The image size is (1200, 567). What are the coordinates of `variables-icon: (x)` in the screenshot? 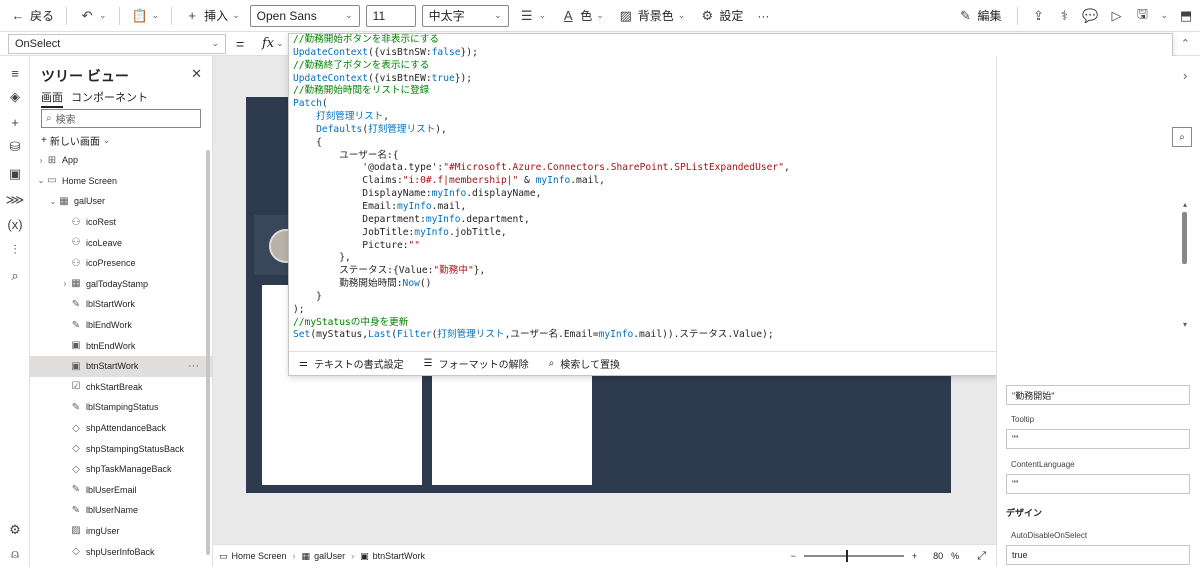 It's located at (15, 224).